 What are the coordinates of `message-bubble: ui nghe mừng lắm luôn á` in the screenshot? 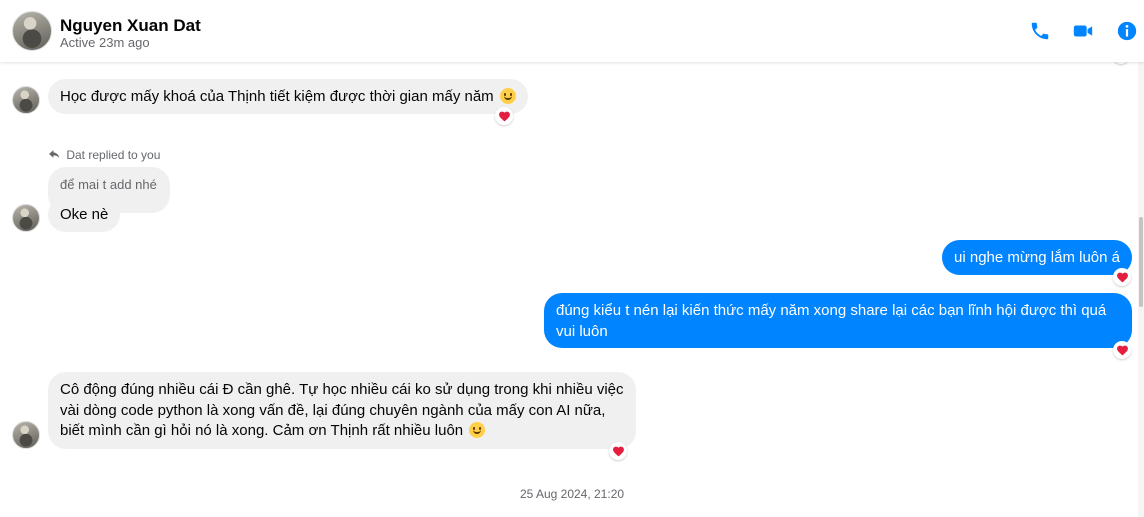 It's located at (1037, 257).